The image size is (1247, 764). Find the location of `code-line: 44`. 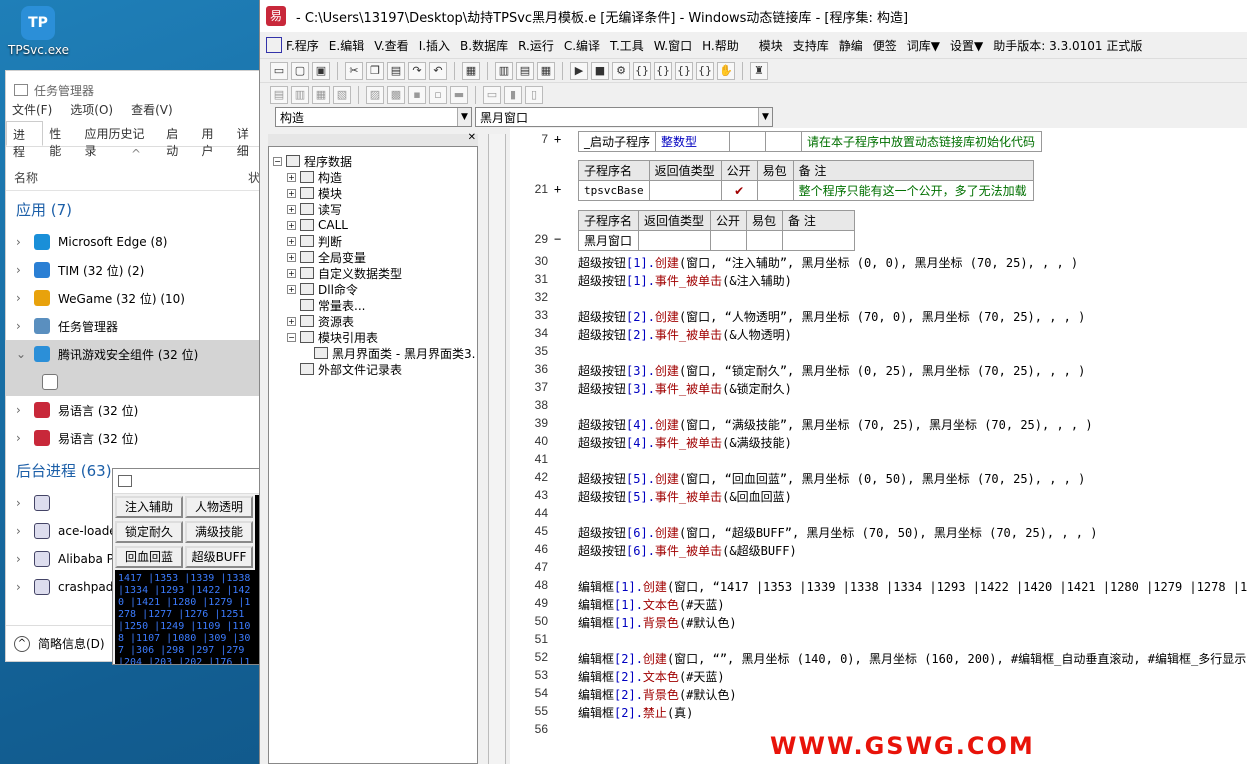

code-line: 44 is located at coordinates (878, 515).